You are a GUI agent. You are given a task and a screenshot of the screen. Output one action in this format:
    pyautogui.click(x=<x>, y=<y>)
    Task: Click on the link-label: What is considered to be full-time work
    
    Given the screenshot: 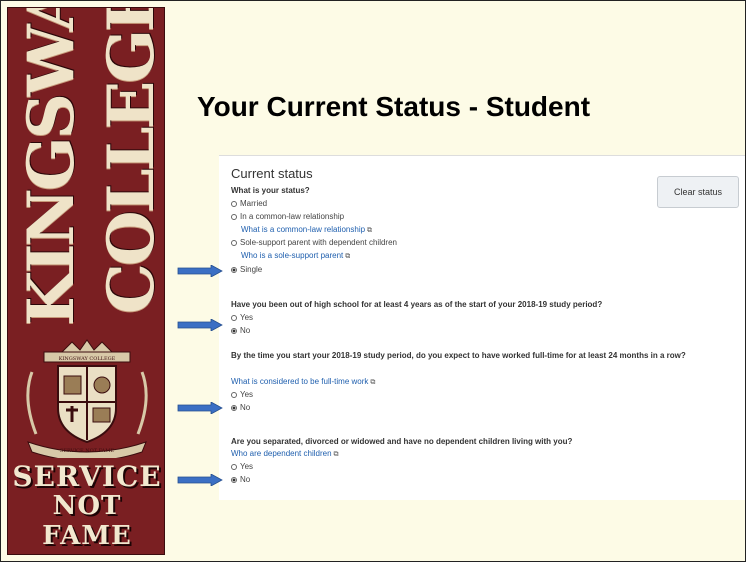 What is the action you would take?
    pyautogui.click(x=300, y=381)
    